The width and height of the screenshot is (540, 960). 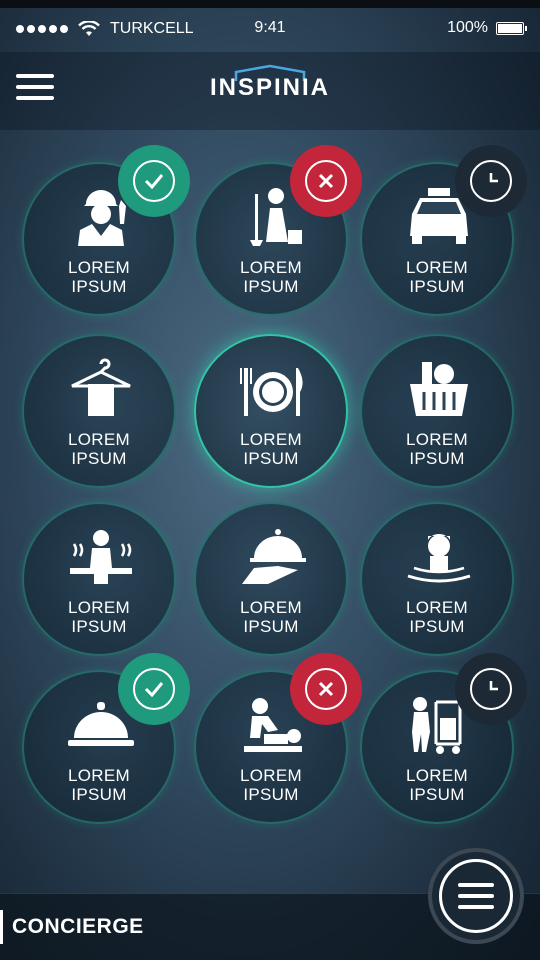 I want to click on footer-accent, so click(x=1, y=927).